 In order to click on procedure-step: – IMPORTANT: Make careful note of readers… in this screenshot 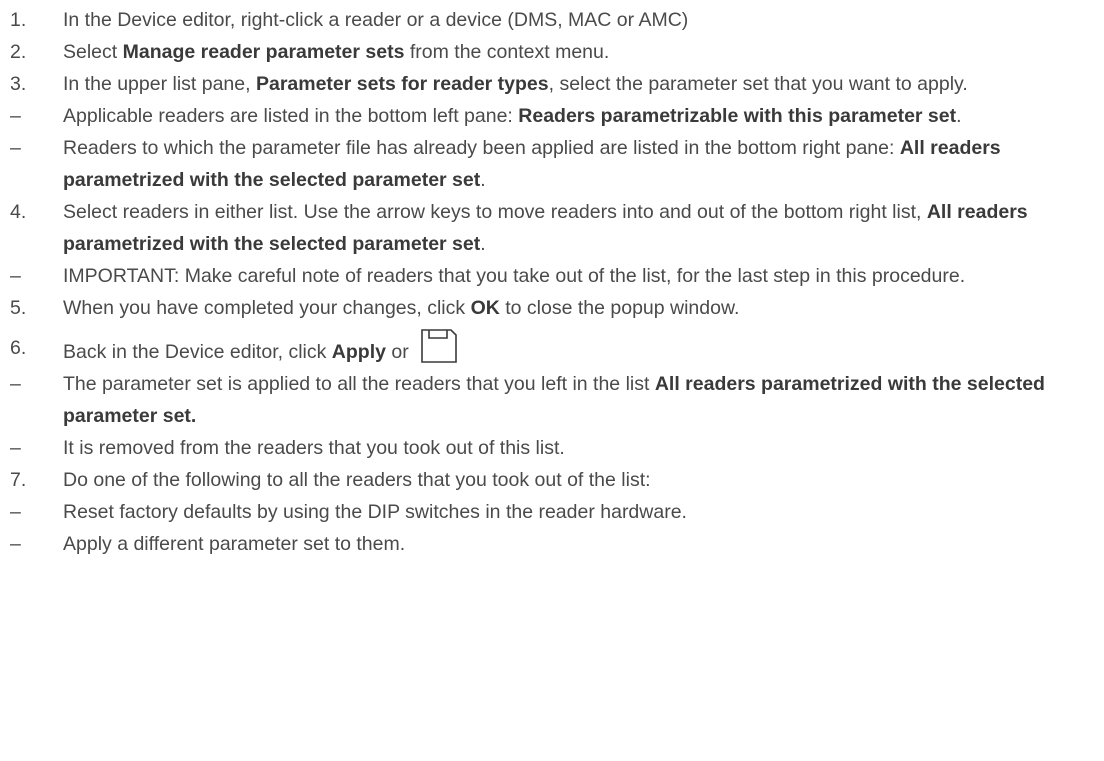, I will do `click(552, 276)`.